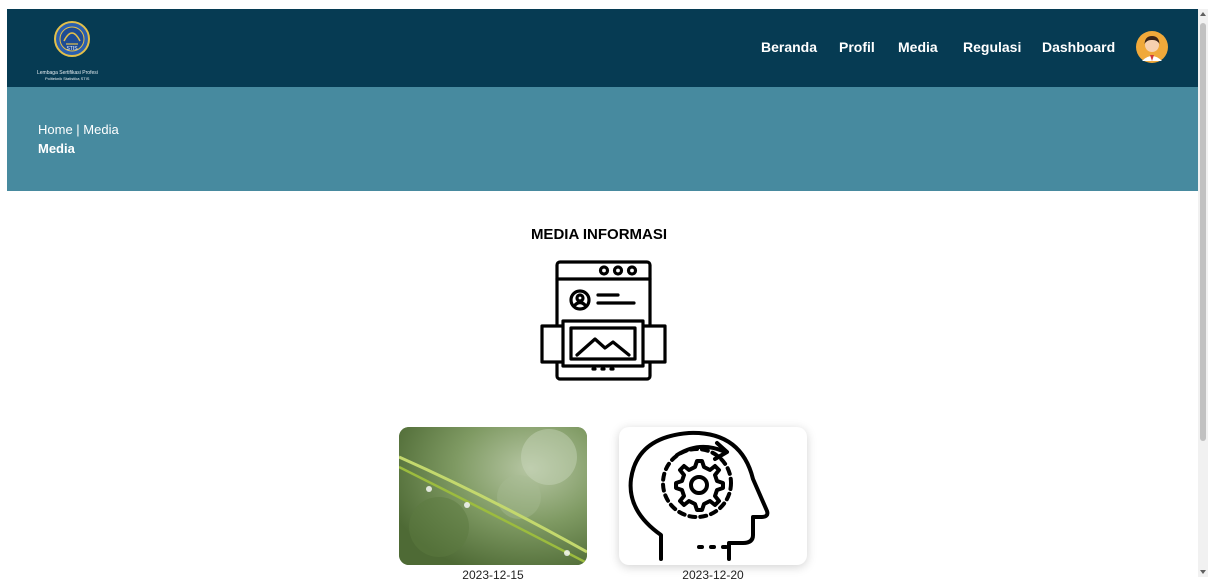 The image size is (1208, 582). I want to click on head-gear-icon, so click(699, 495).